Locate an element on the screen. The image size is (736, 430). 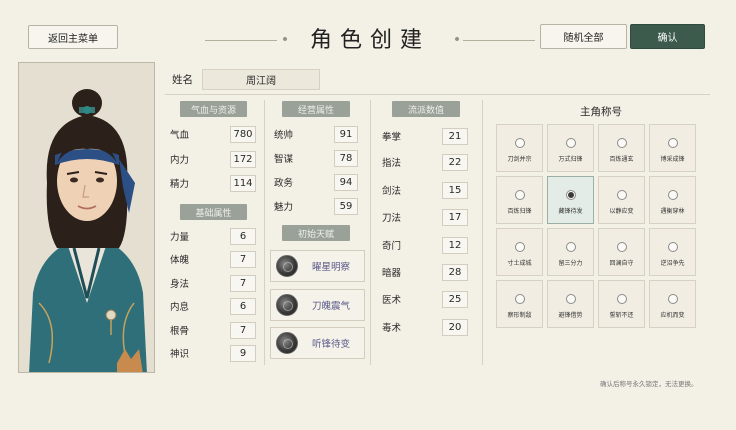
name-label: 姓名 is located at coordinates (182, 80).